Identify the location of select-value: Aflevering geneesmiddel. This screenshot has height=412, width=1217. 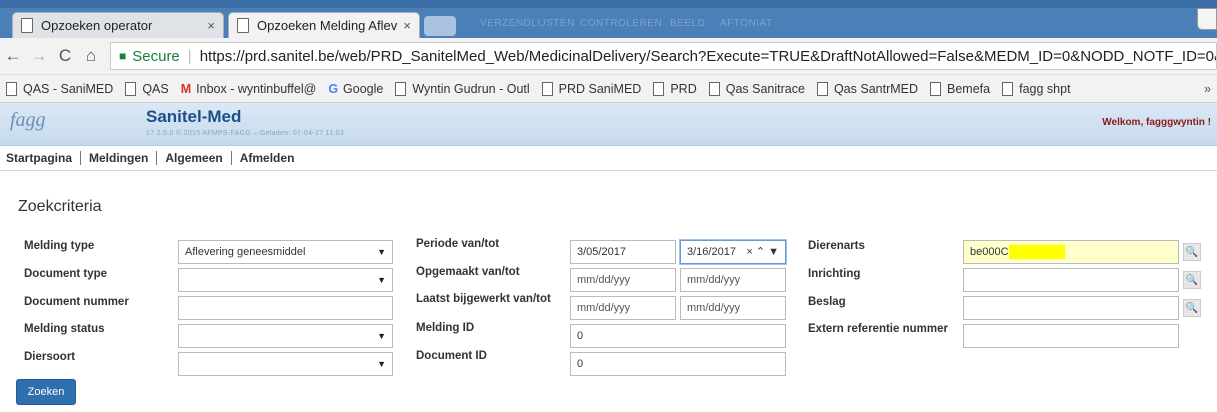
(245, 252).